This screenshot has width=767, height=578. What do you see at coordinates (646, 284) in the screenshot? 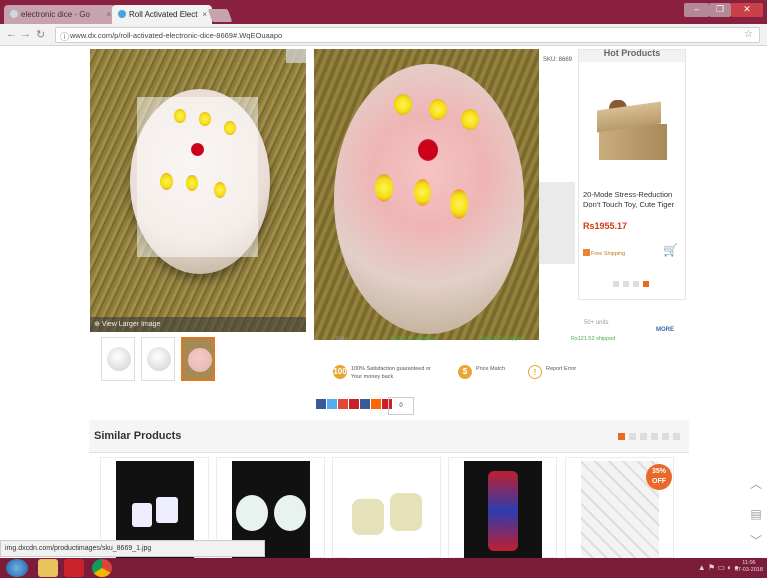
I see `carousel-dot-active` at bounding box center [646, 284].